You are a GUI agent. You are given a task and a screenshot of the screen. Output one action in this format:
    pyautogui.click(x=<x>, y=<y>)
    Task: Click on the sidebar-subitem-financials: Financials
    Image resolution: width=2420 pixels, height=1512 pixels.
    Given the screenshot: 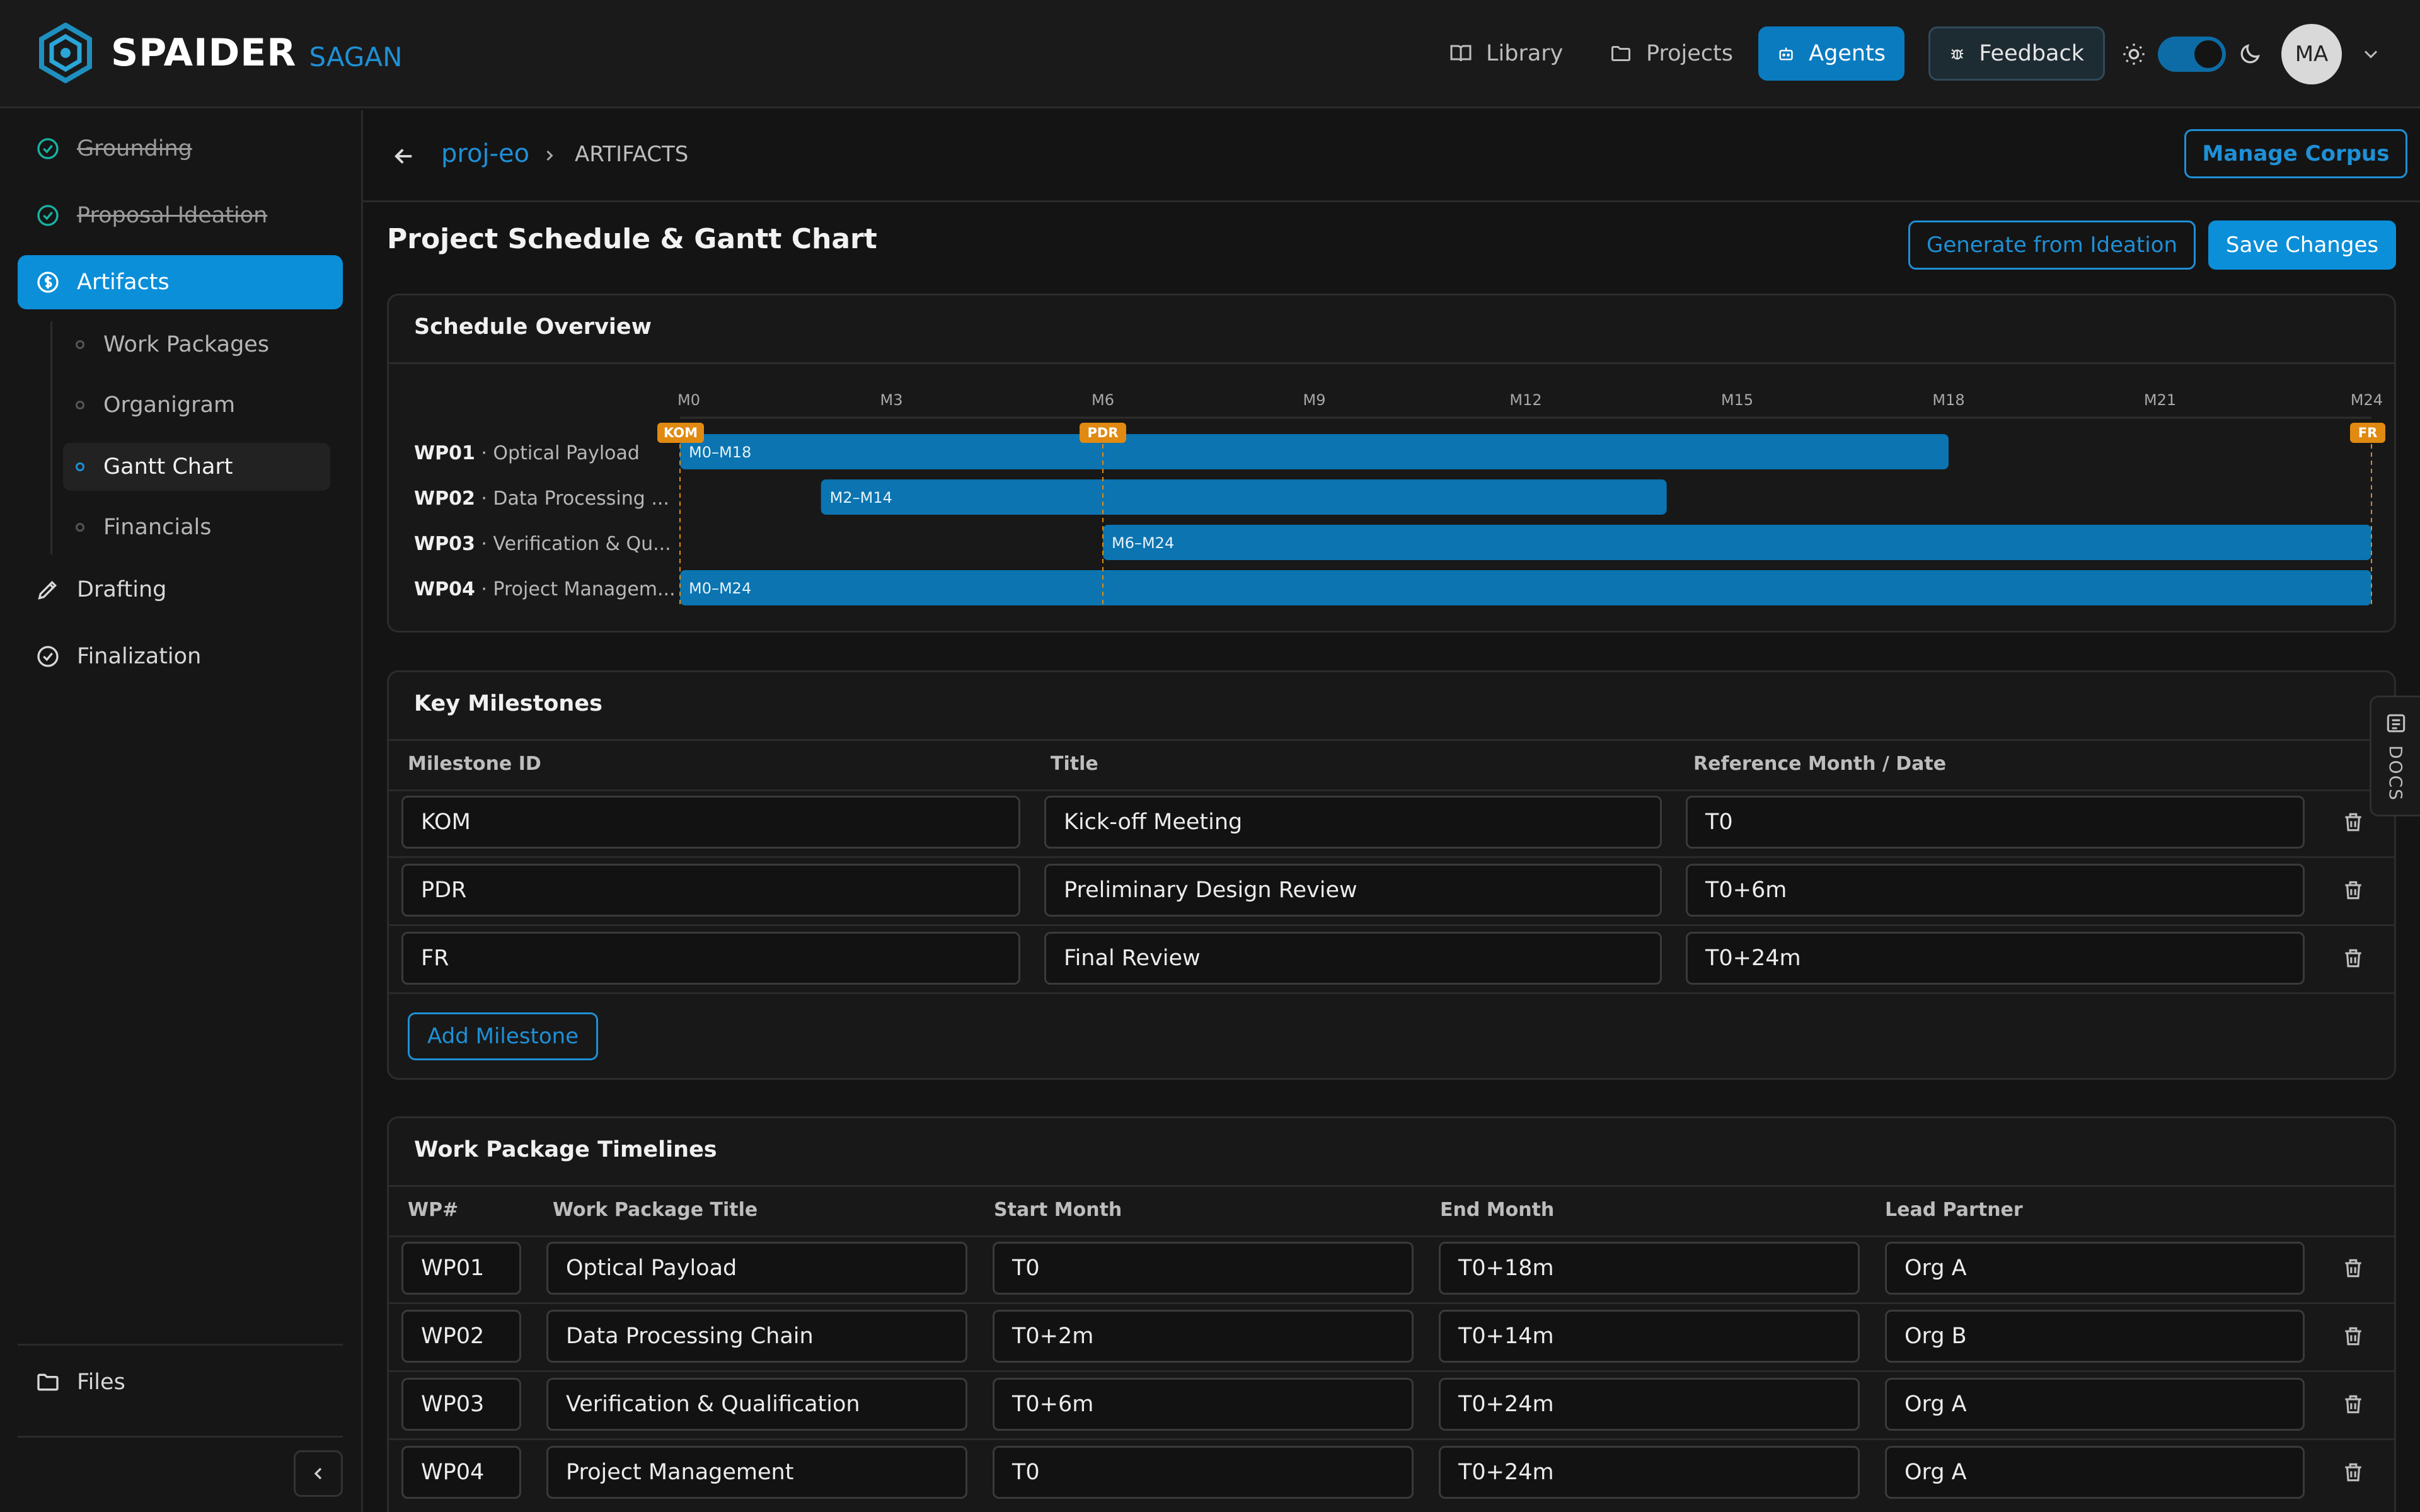 What is the action you would take?
    pyautogui.click(x=197, y=527)
    